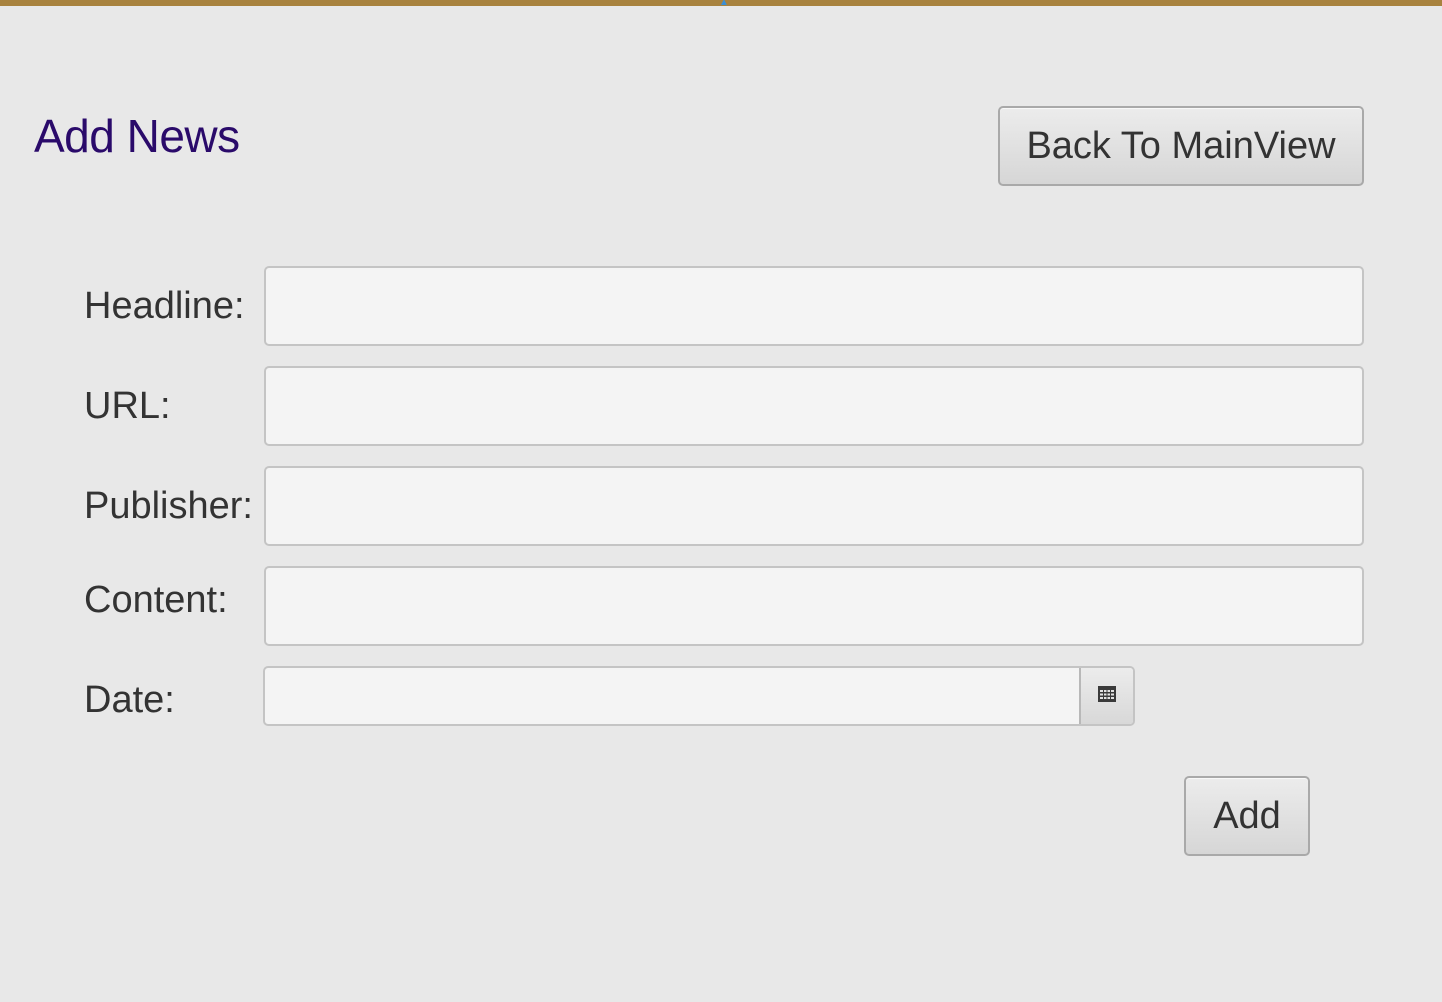  Describe the element at coordinates (672, 696) in the screenshot. I see `date-field` at that location.